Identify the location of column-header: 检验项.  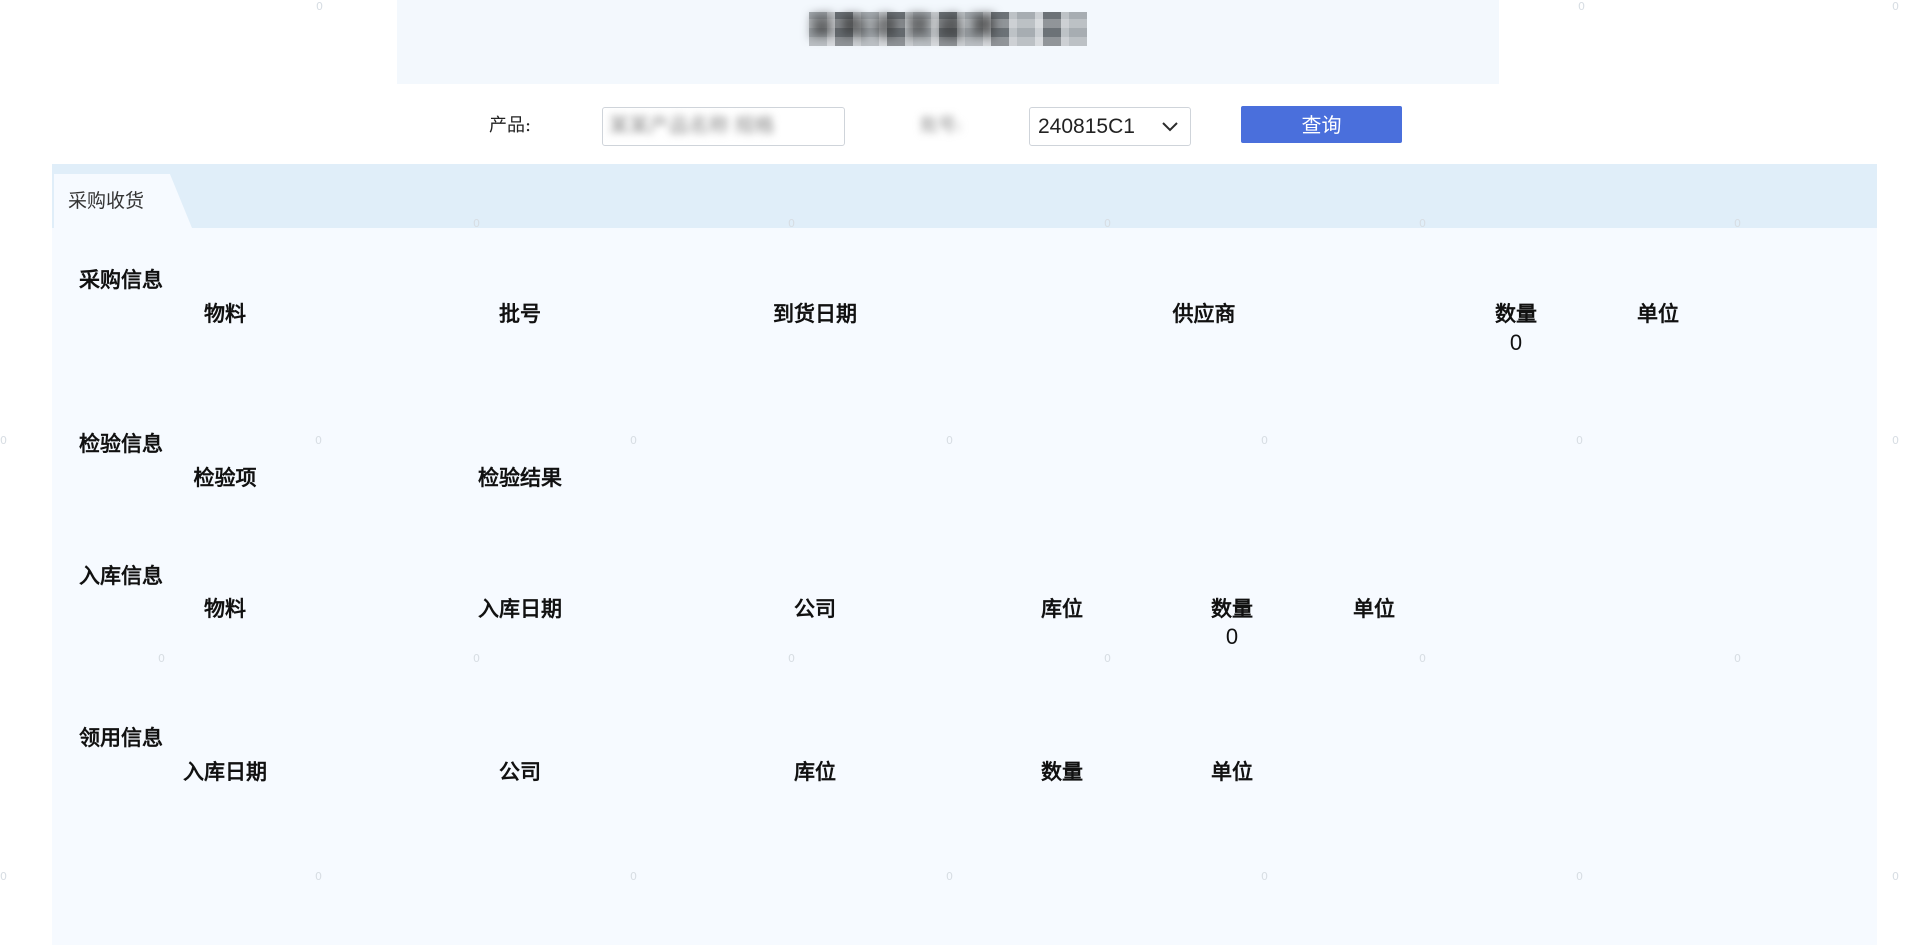
(225, 478).